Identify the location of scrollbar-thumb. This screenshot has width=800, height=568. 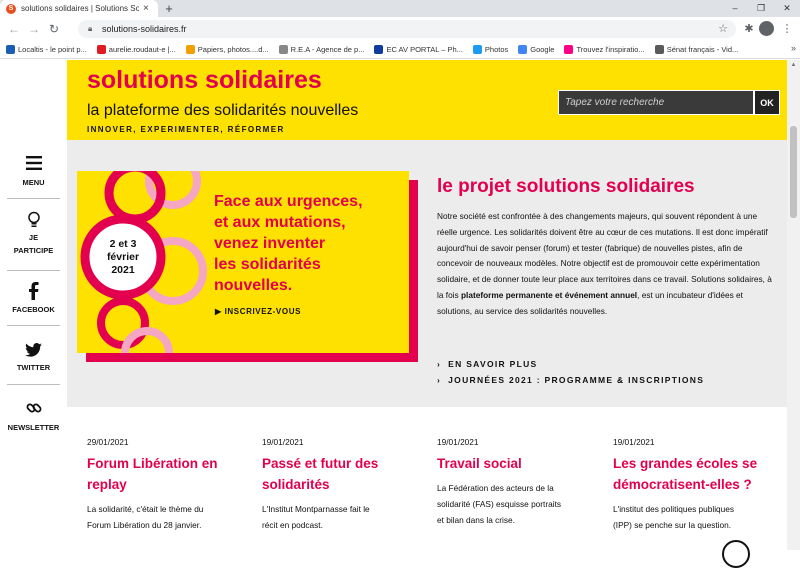
(793, 172).